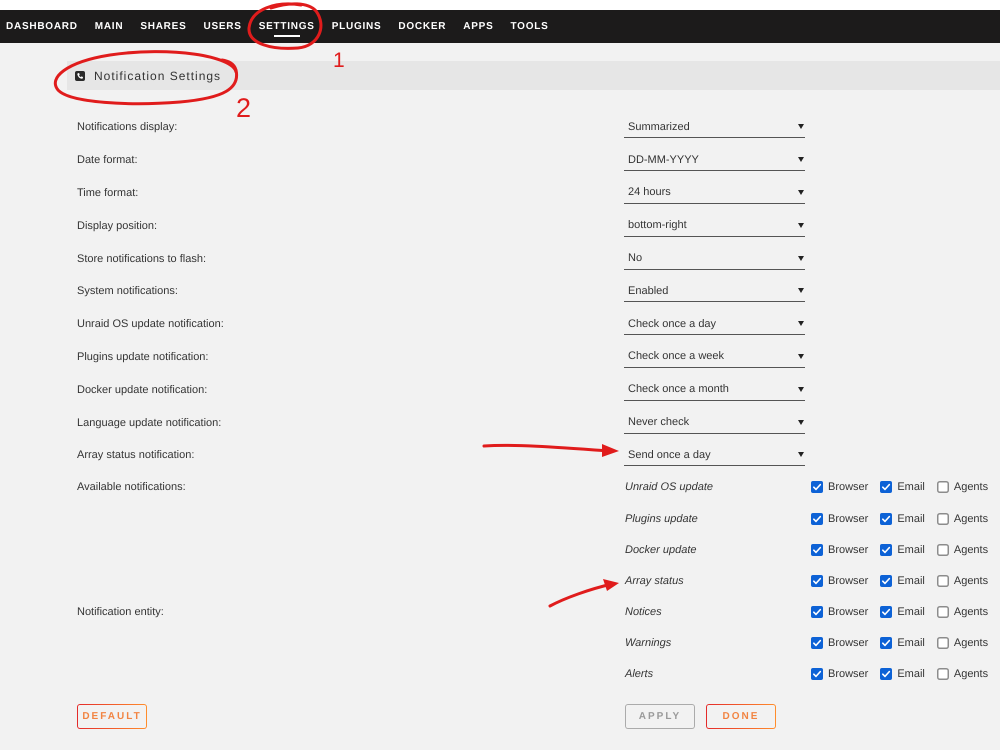  Describe the element at coordinates (643, 612) in the screenshot. I see `notification-type-label: Notices` at that location.